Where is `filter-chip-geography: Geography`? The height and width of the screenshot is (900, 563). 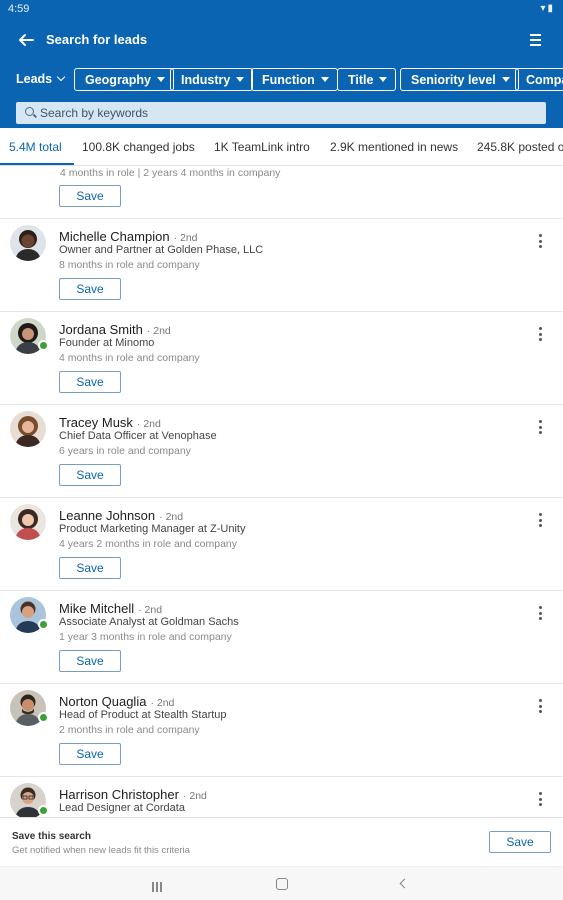 filter-chip-geography: Geography is located at coordinates (124, 79).